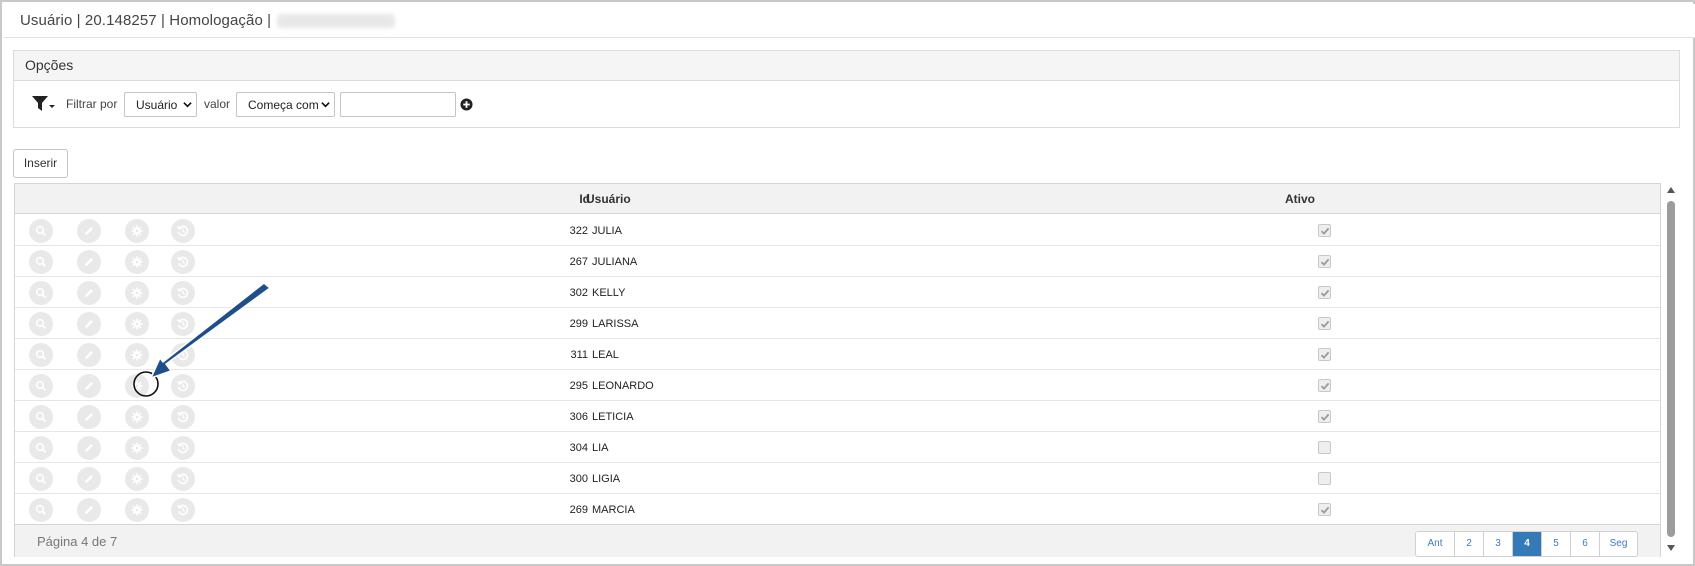 The image size is (1695, 566). What do you see at coordinates (579, 355) in the screenshot?
I see `cell-id: 311` at bounding box center [579, 355].